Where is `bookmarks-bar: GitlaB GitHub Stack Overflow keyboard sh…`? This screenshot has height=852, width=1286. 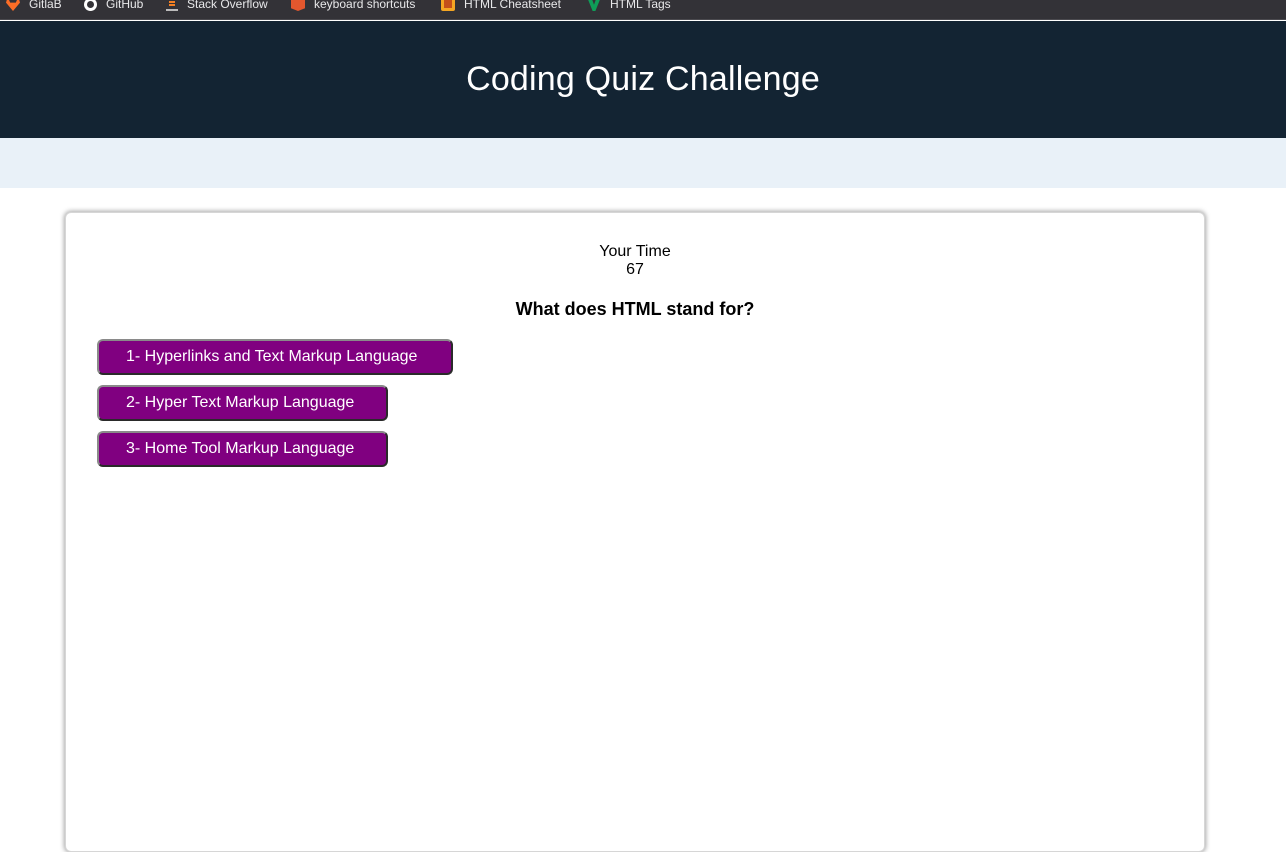
bookmarks-bar: GitlaB GitHub Stack Overflow keyboard sh… is located at coordinates (643, 10).